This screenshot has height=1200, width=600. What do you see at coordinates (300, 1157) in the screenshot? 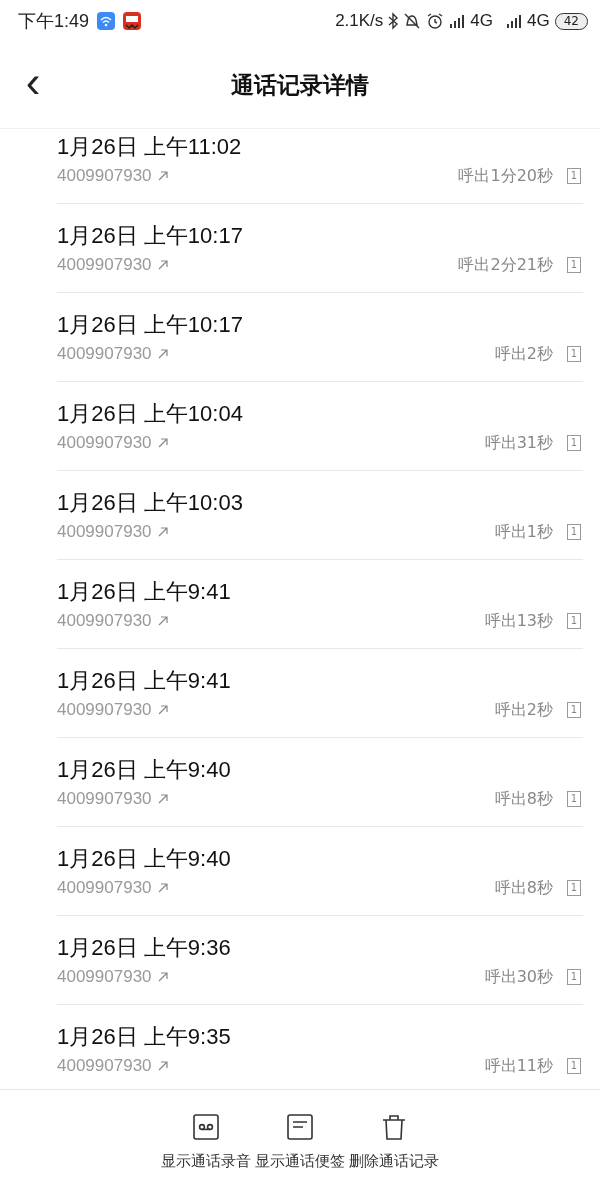
I see `action-button: 显示通话便签` at bounding box center [300, 1157].